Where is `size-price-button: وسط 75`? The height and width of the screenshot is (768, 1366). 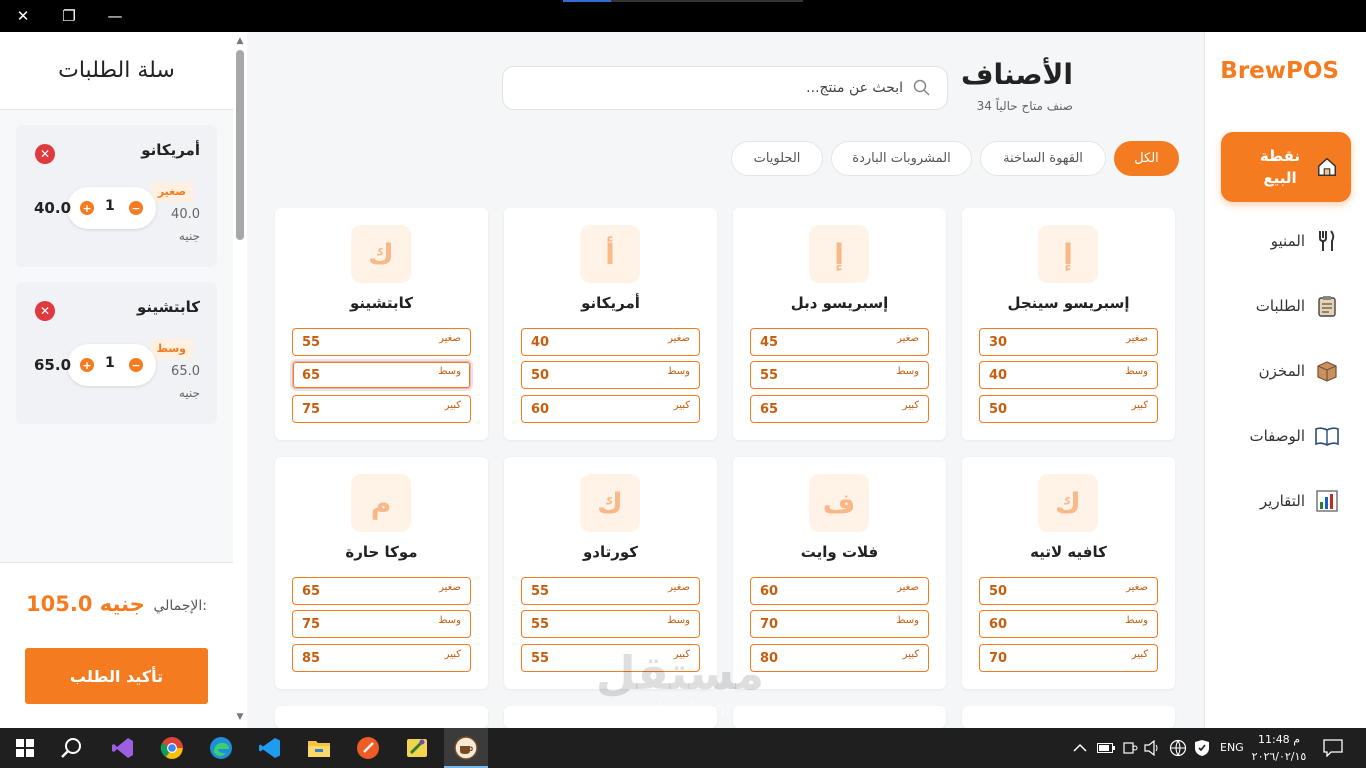
size-price-button: وسط 75 is located at coordinates (381, 624).